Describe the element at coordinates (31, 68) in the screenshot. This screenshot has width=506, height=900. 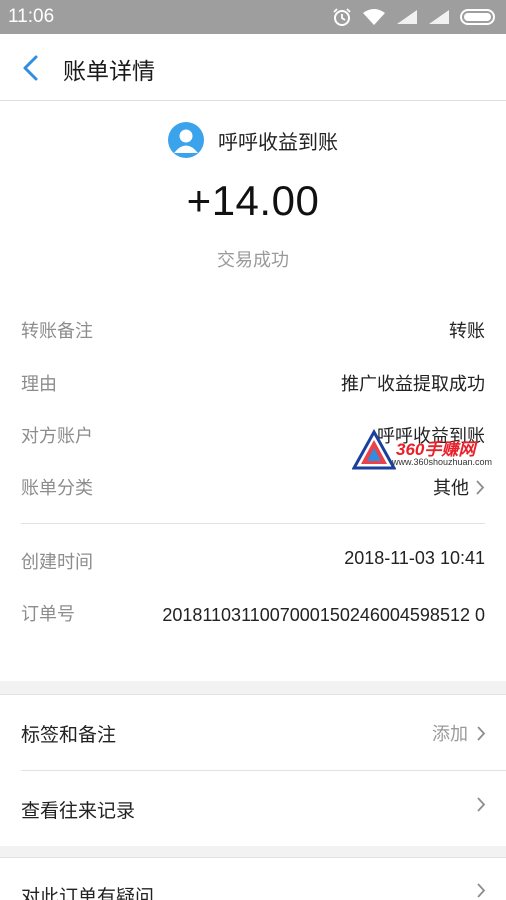
I see `back-arrow-icon` at that location.